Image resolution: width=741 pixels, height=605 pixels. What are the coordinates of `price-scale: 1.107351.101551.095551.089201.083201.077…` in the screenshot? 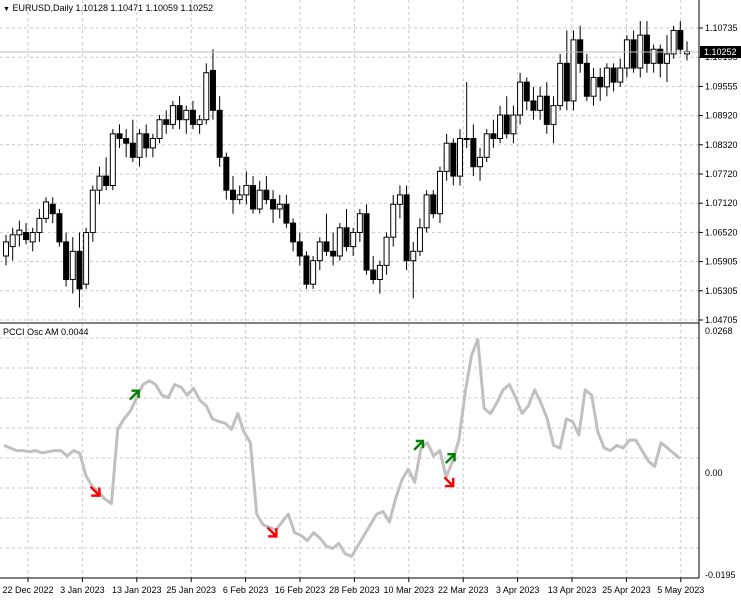 It's located at (718, 174).